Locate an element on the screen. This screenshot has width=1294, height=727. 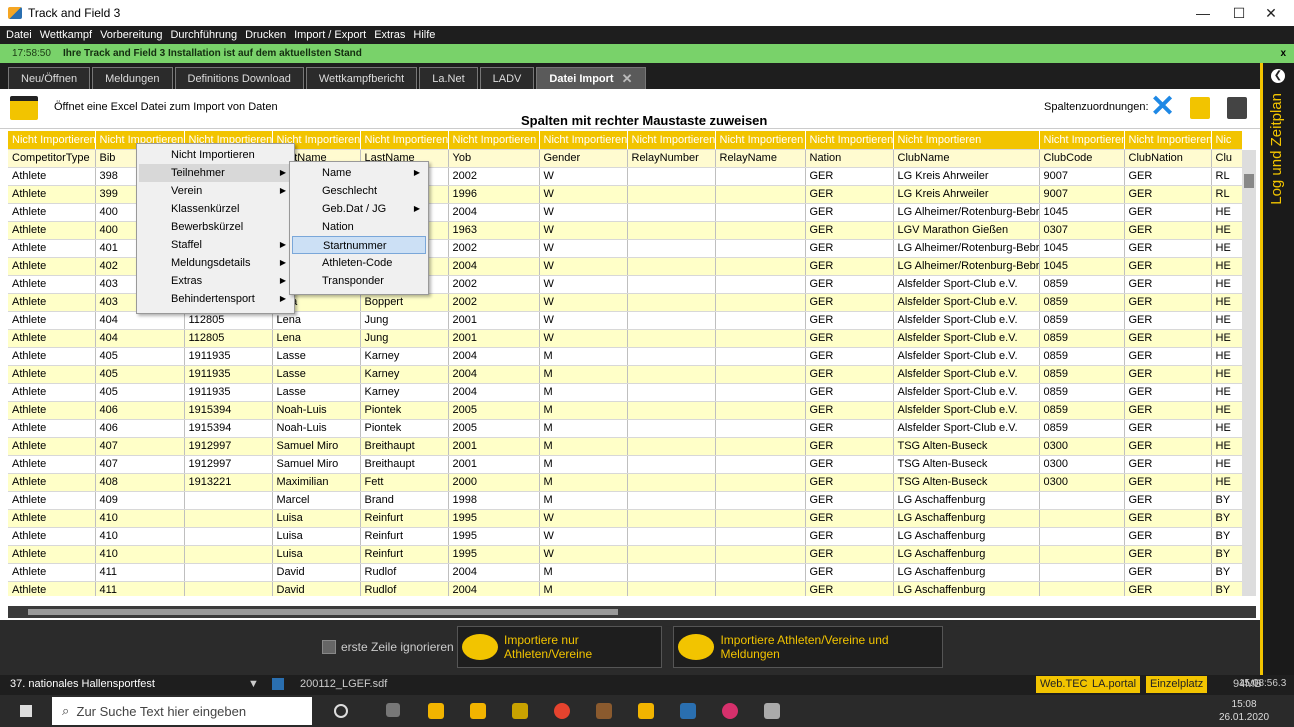
table-cell: 1913221 is located at coordinates (228, 482).